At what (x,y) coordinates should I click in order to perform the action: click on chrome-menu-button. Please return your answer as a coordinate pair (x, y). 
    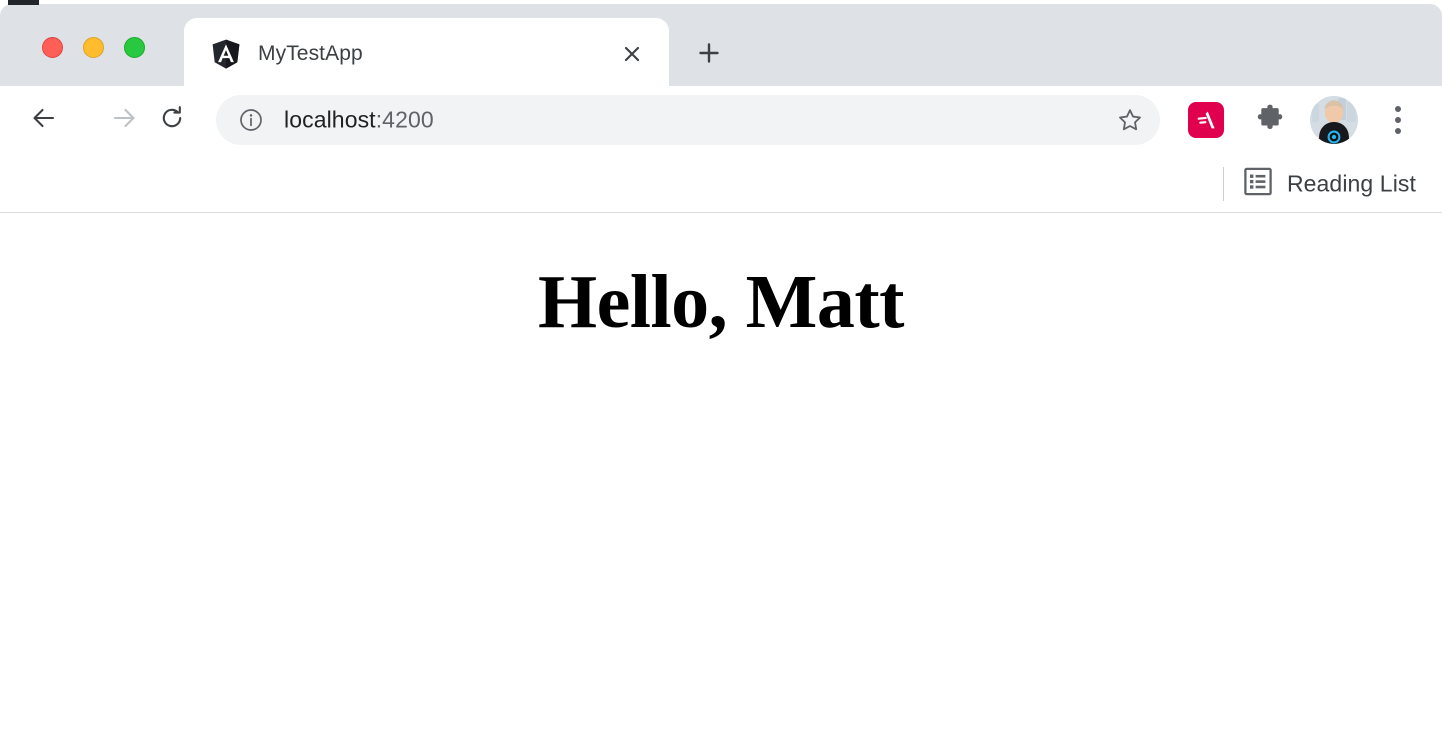
    Looking at the image, I should click on (1398, 120).